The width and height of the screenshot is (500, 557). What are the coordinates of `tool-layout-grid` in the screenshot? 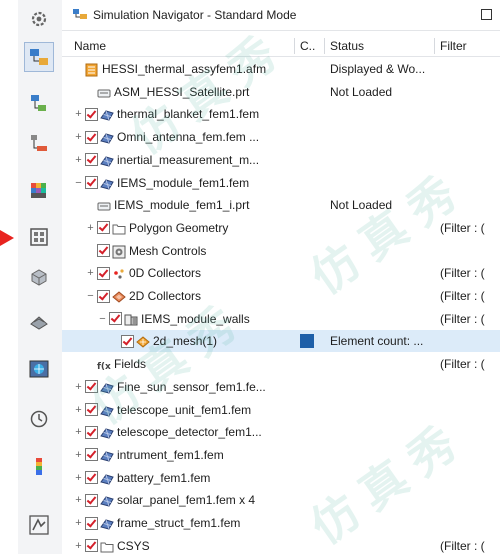 It's located at (39, 237).